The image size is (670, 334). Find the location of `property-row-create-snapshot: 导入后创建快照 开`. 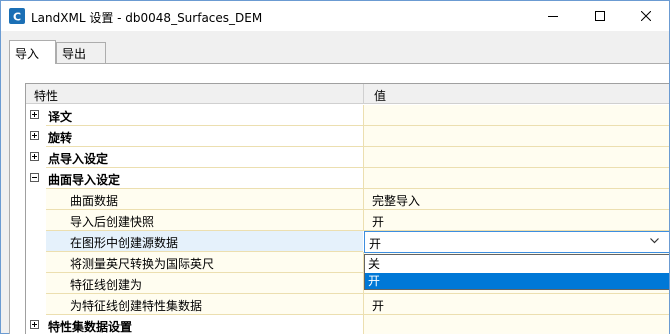

property-row-create-snapshot: 导入后创建快照 开 is located at coordinates (347, 220).